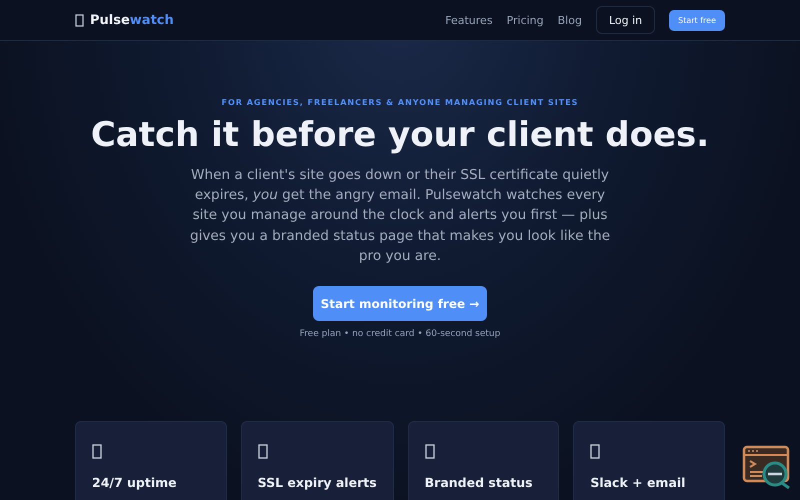 The height and width of the screenshot is (500, 800). I want to click on nav-link: Blog, so click(570, 20).